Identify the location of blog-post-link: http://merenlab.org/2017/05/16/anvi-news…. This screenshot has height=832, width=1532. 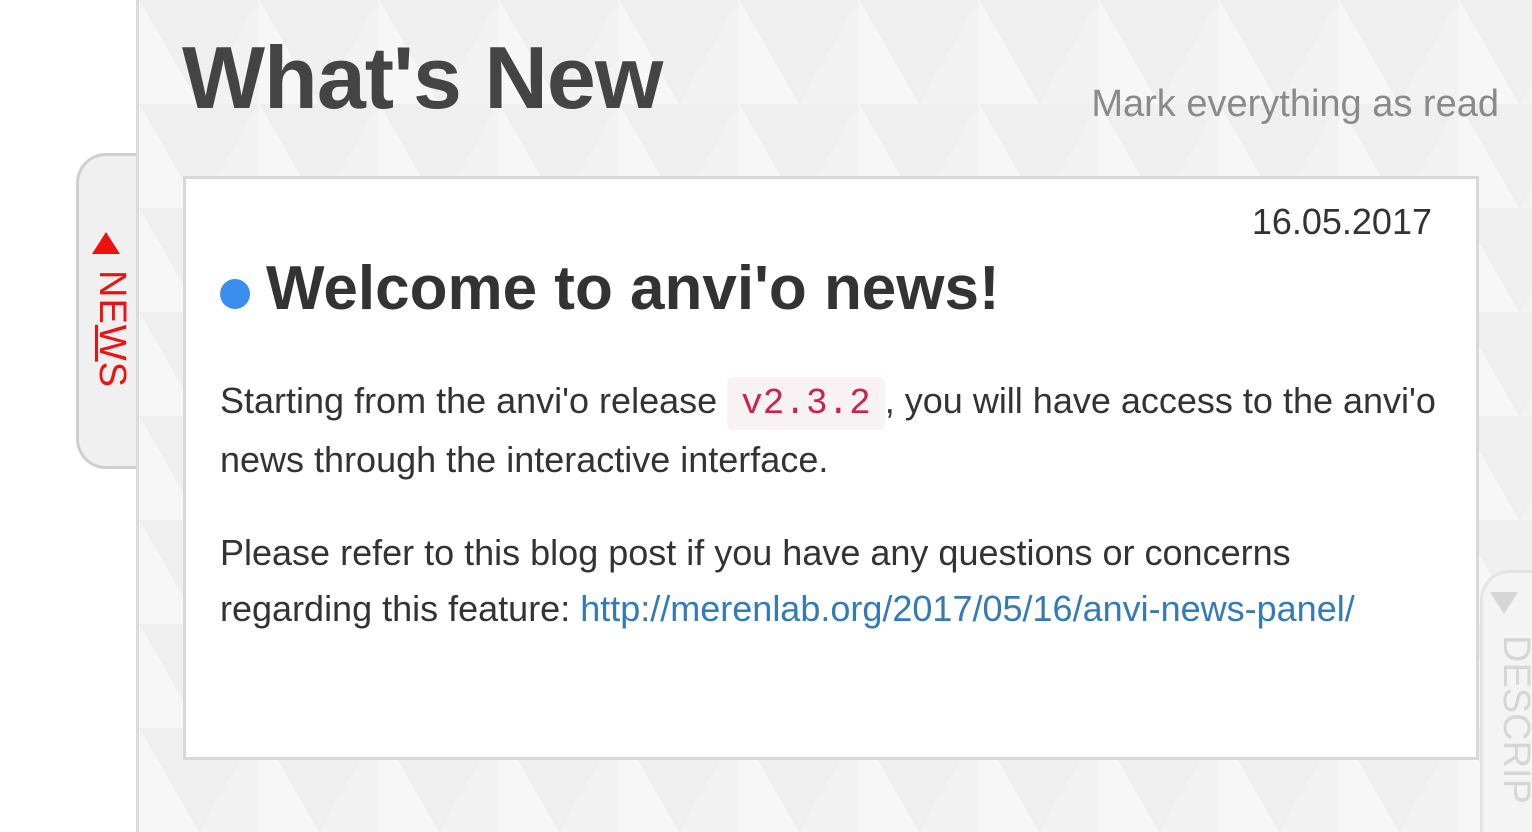
(967, 608).